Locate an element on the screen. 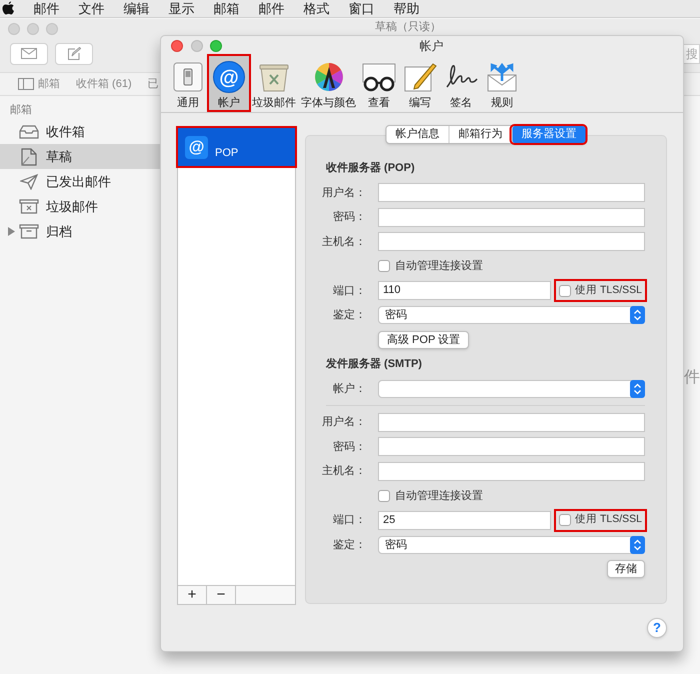  add-button: + is located at coordinates (192, 595).